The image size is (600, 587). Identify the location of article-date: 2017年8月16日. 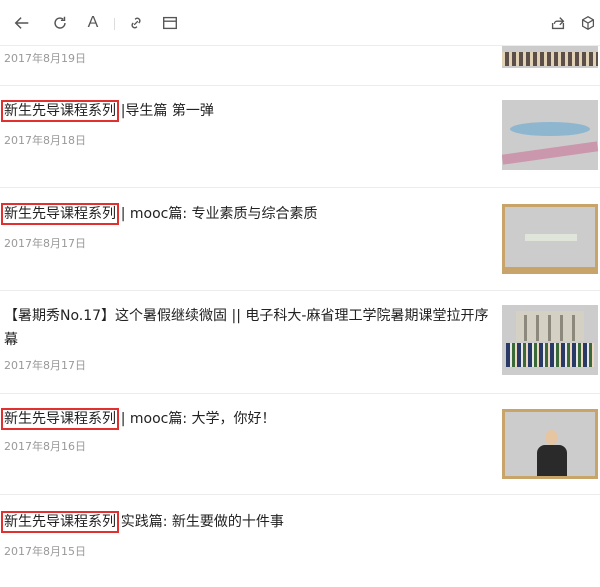
(45, 446).